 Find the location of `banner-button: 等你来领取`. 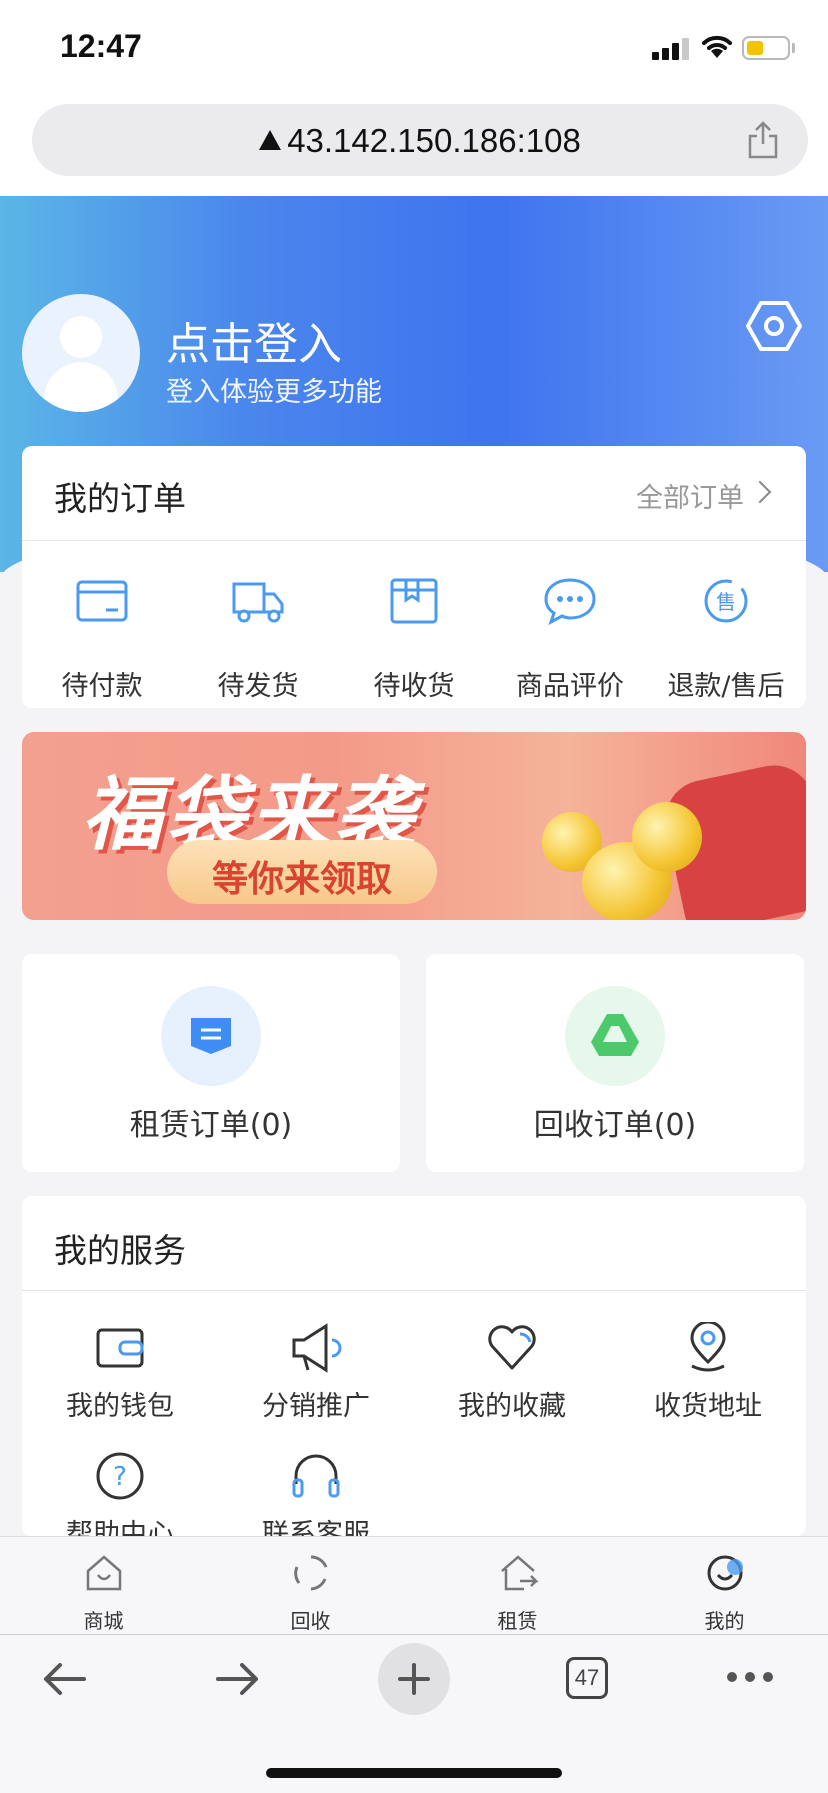

banner-button: 等你来领取 is located at coordinates (302, 872).